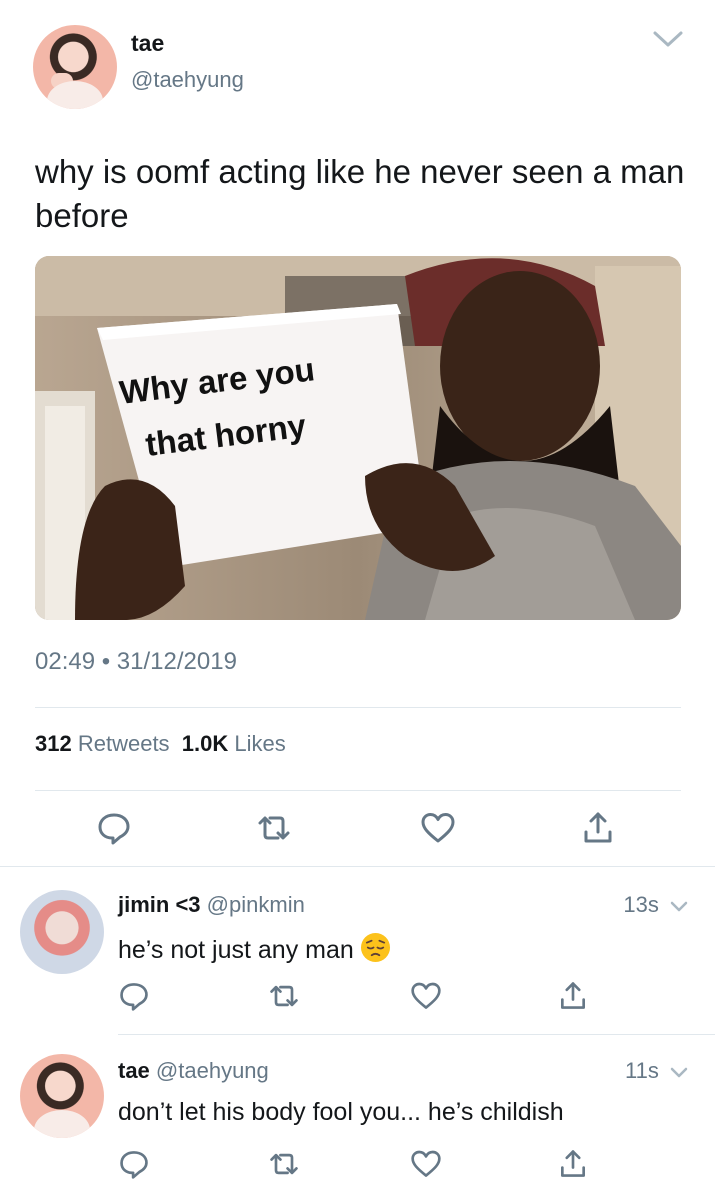 This screenshot has height=1200, width=715. I want to click on likes-count: 1.0K, so click(205, 743).